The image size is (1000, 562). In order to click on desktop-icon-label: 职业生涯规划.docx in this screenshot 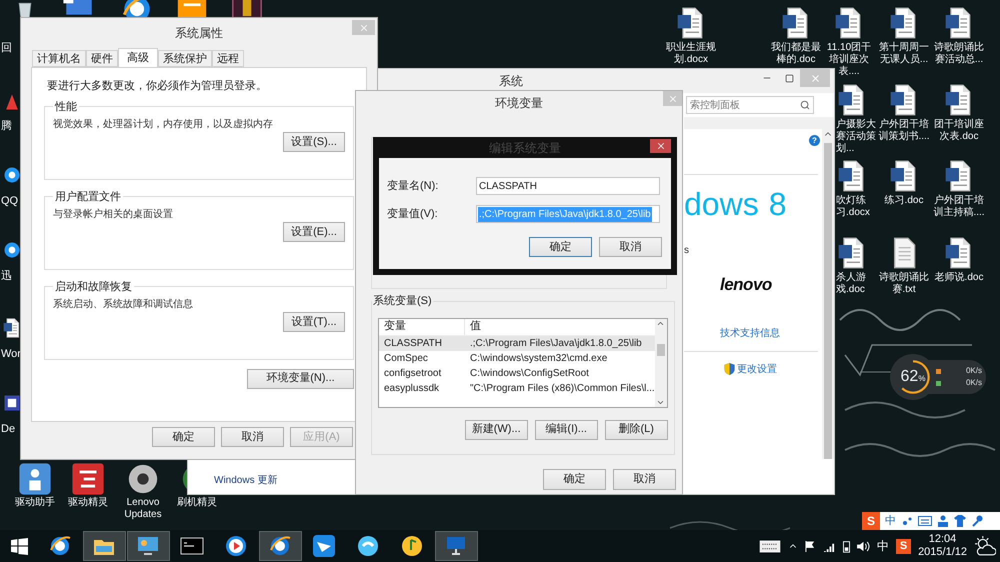, I will do `click(691, 54)`.